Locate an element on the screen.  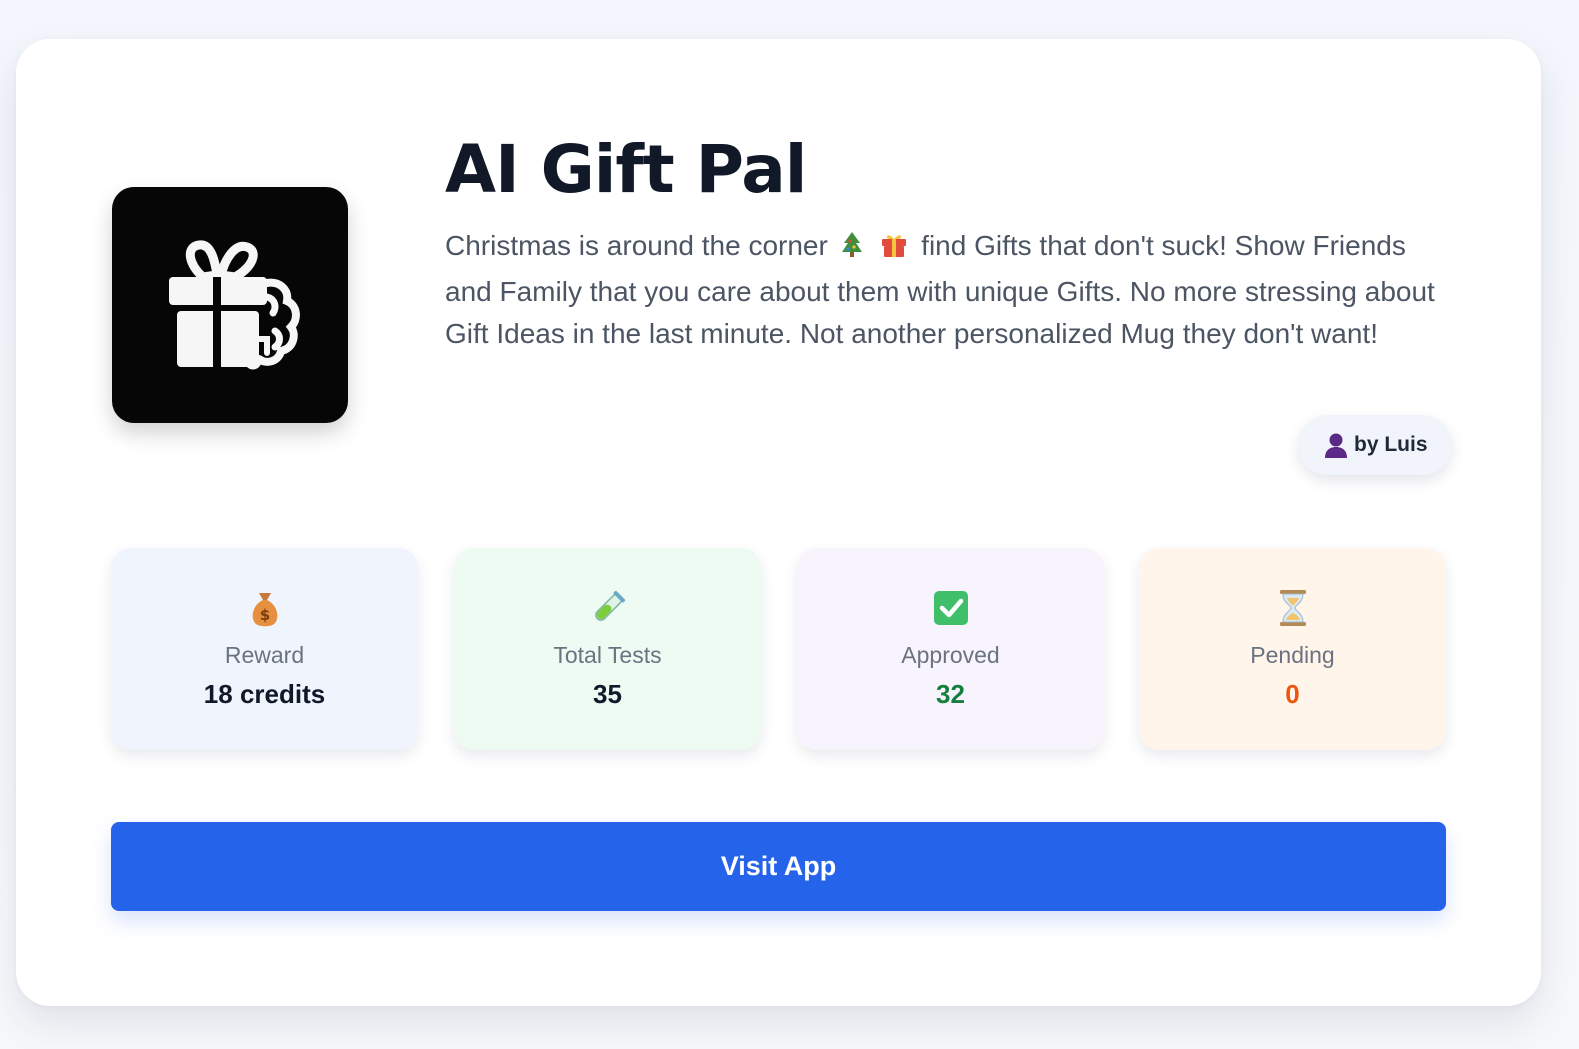
author-name: by Luis is located at coordinates (1391, 444).